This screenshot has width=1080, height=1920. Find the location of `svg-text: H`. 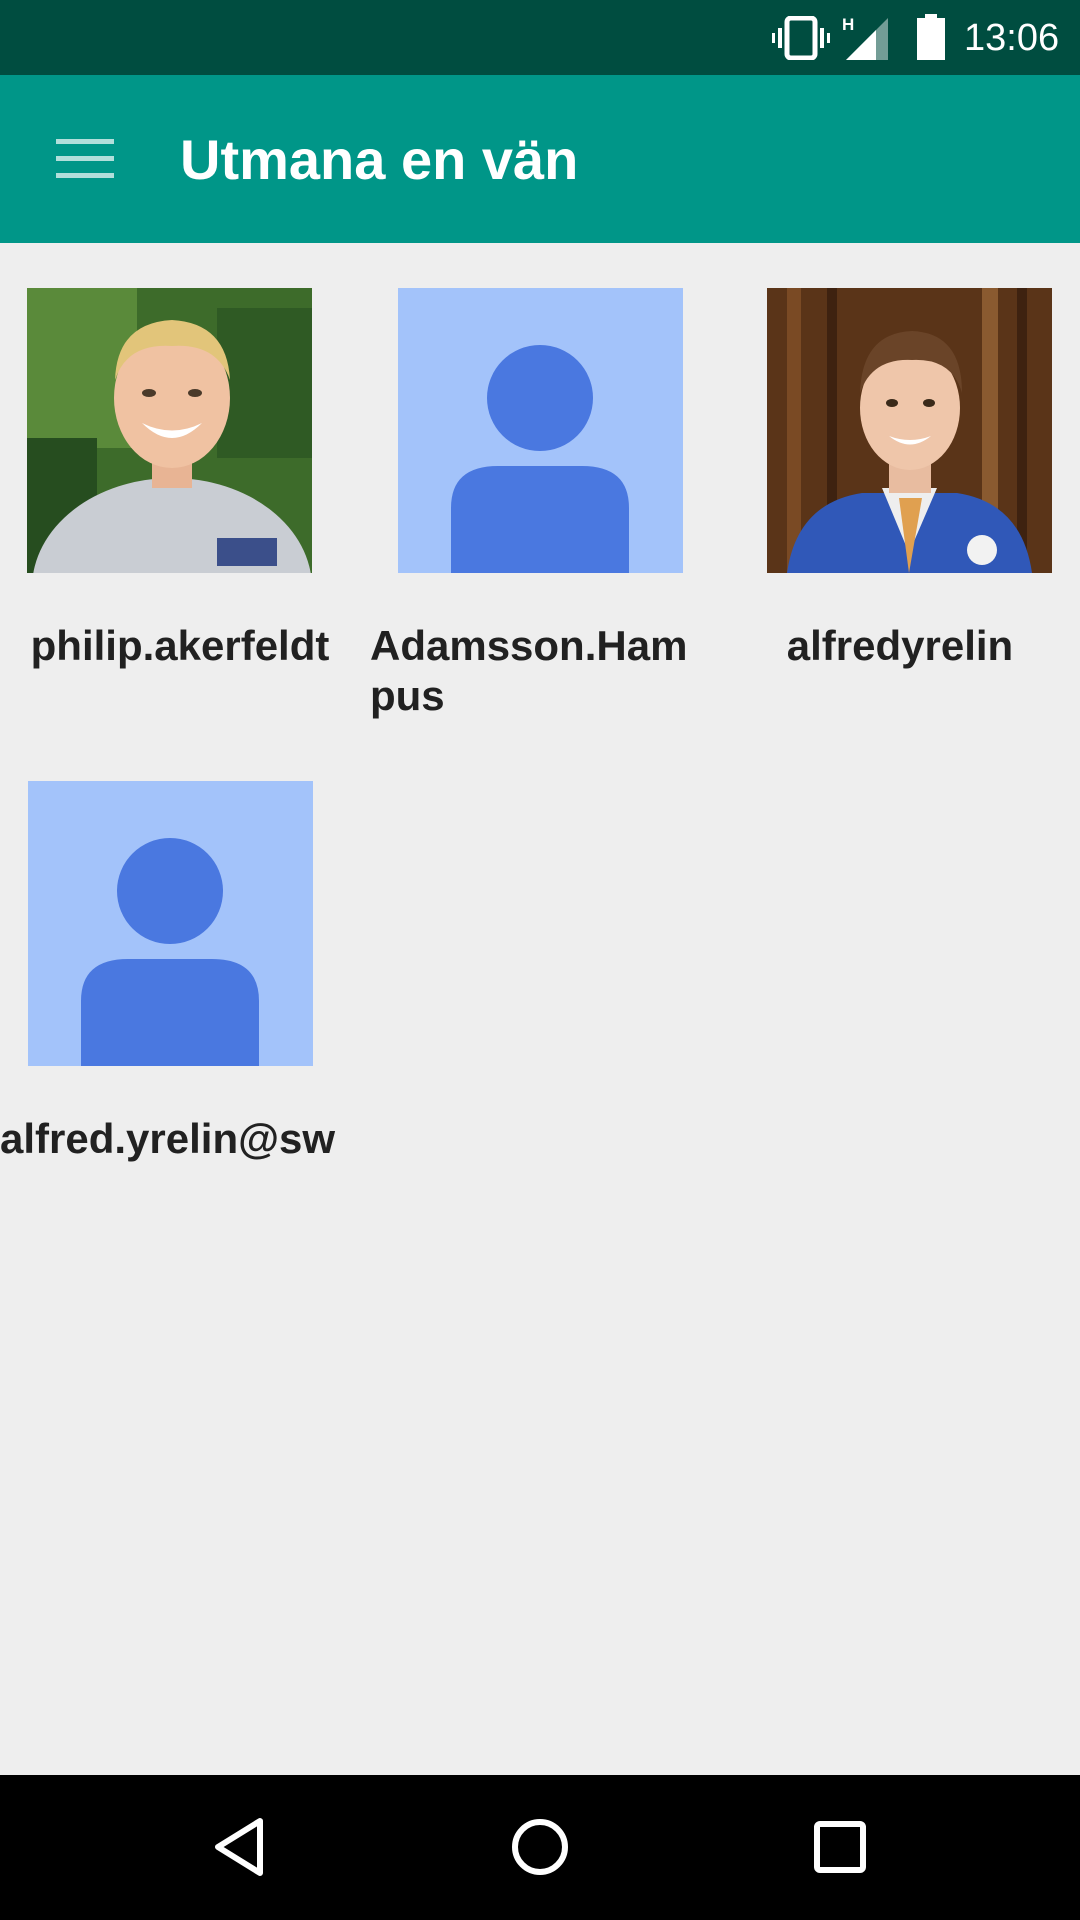

svg-text: H is located at coordinates (848, 24).